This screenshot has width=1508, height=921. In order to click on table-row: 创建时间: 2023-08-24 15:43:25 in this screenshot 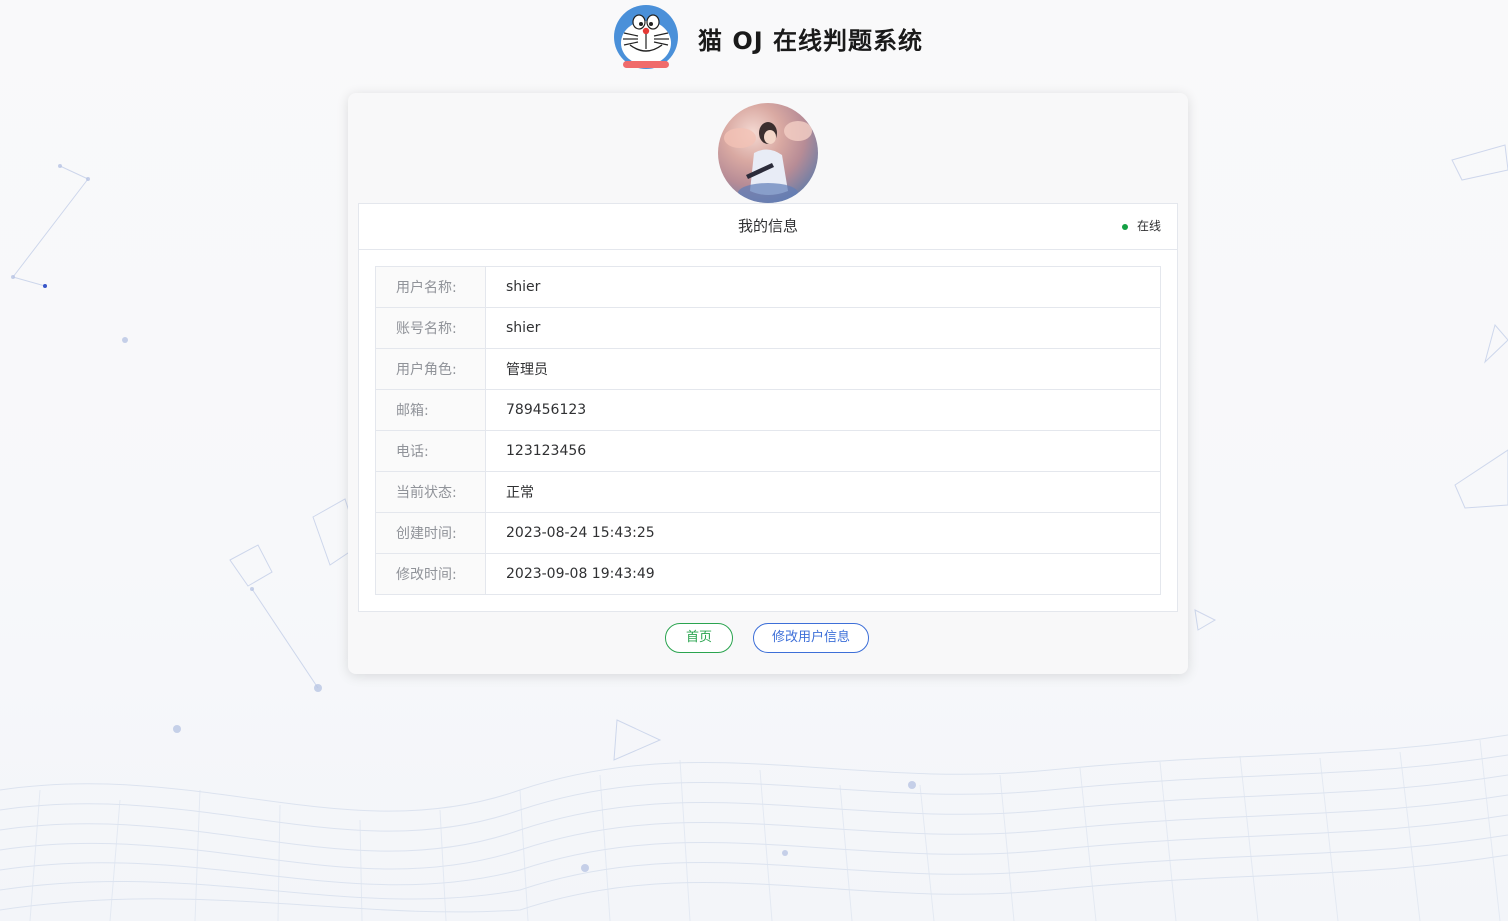, I will do `click(768, 533)`.